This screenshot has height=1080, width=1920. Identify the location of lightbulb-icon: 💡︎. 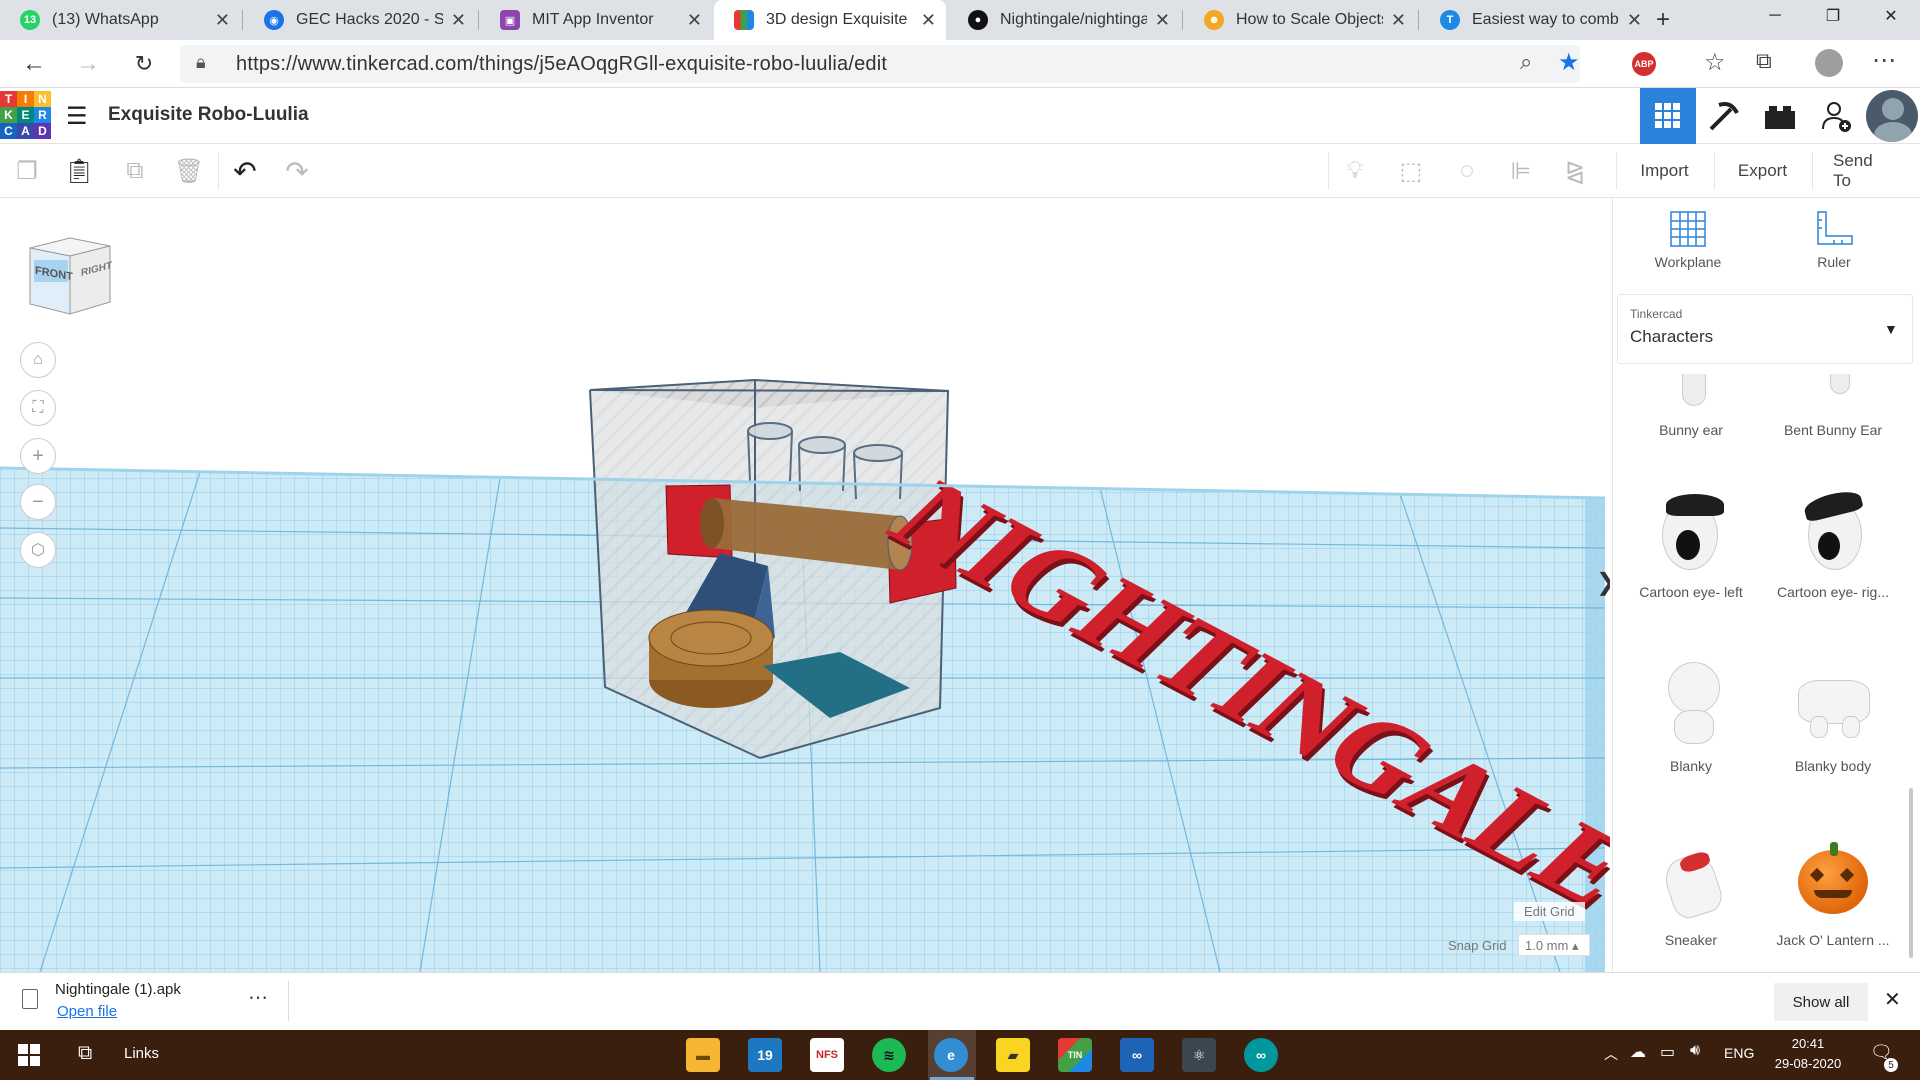
(1355, 171).